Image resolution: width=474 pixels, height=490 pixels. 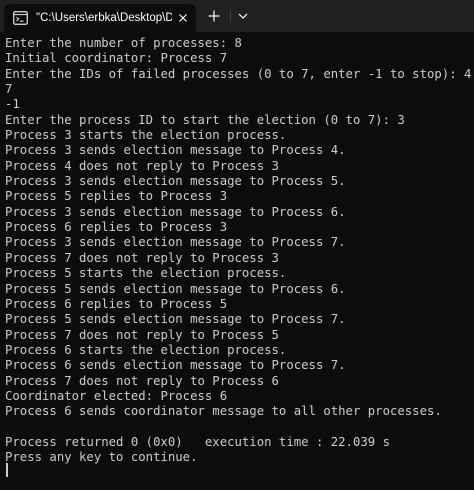 I want to click on console-line: Process 7 does not reply to Process 5, so click(x=142, y=334).